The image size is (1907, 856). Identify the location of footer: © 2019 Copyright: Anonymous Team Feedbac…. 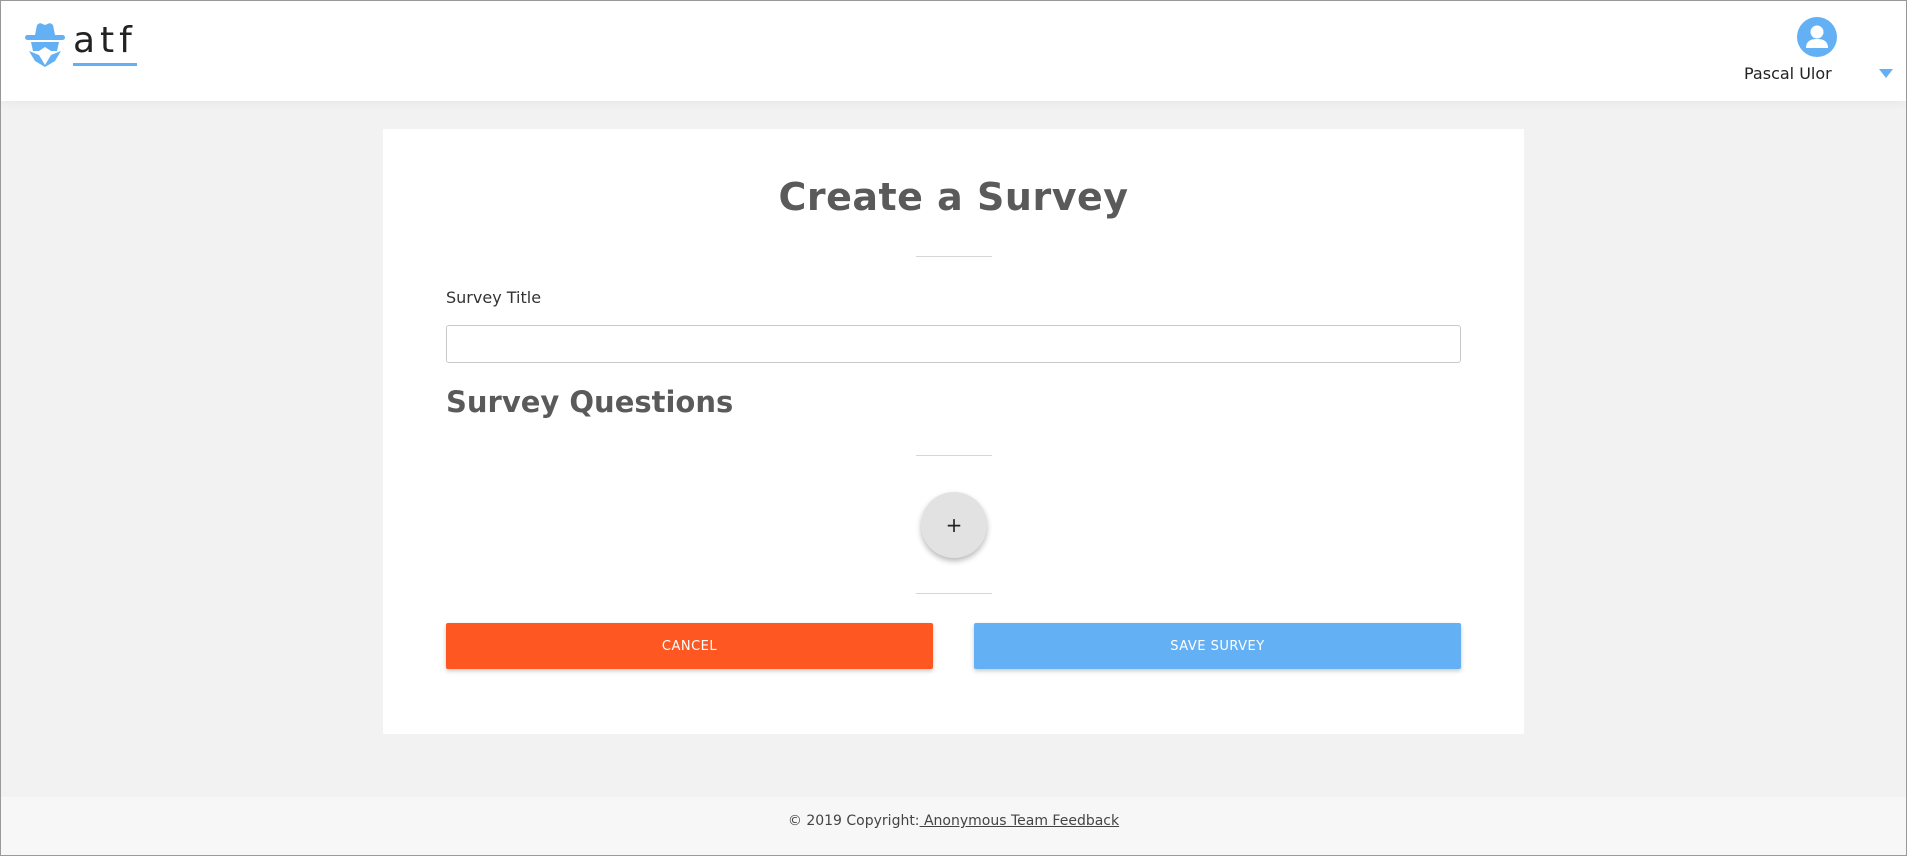
(953, 826).